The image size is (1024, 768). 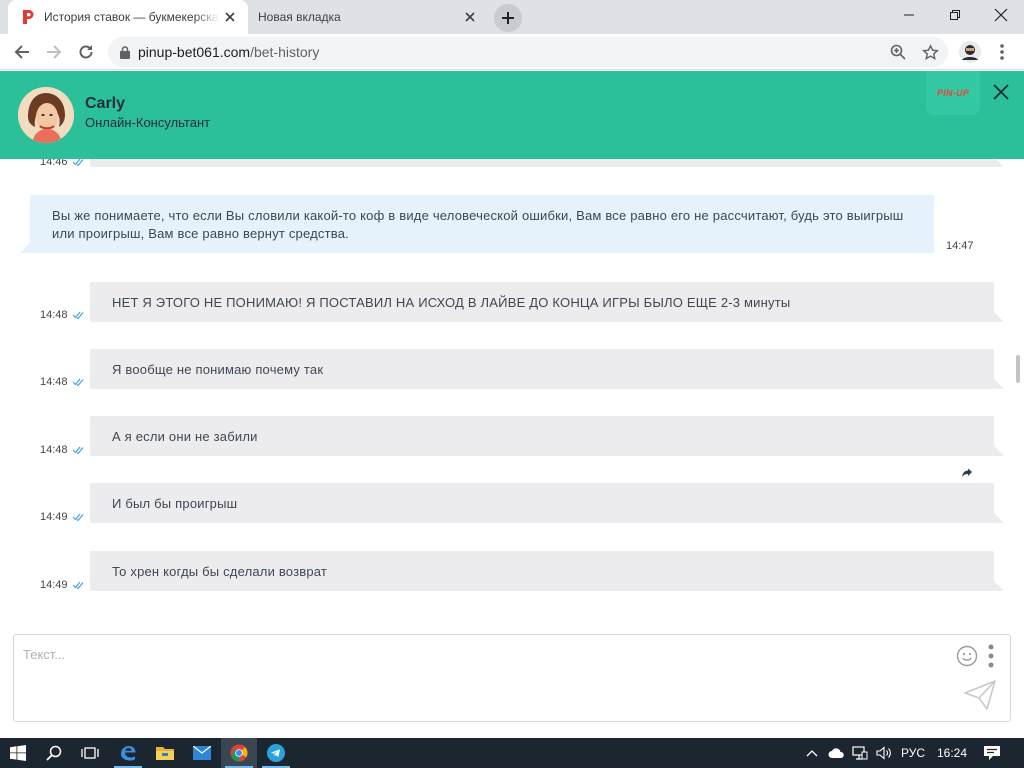 I want to click on bookmark-button, so click(x=930, y=52).